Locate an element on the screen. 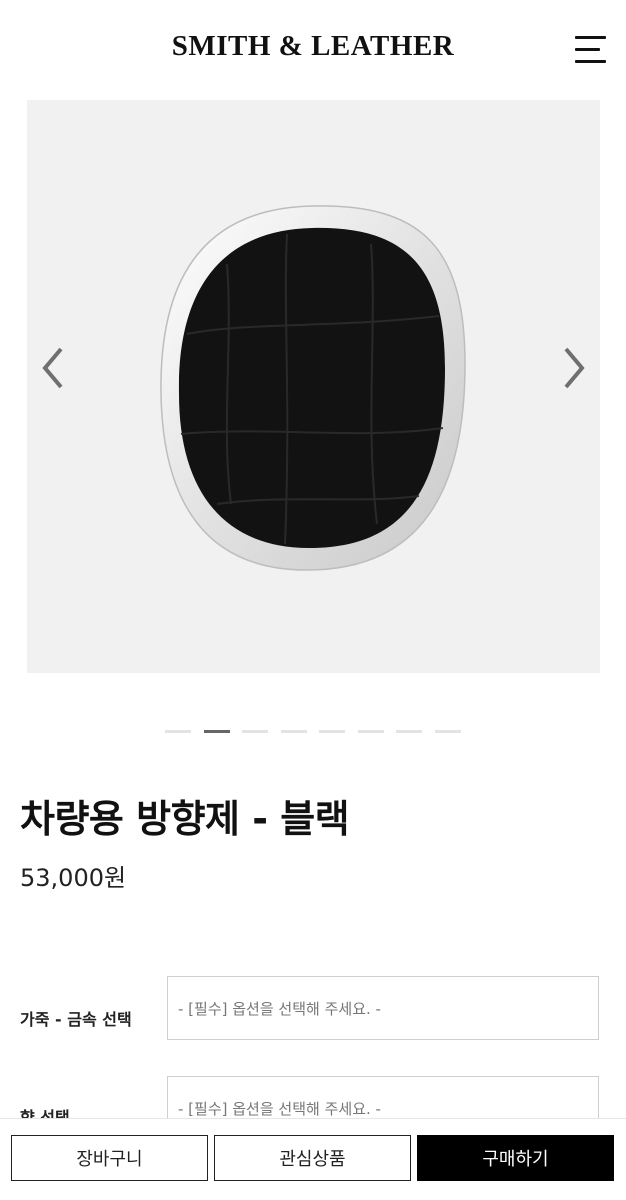 The width and height of the screenshot is (626, 1200). chevron-left-icon is located at coordinates (53, 368).